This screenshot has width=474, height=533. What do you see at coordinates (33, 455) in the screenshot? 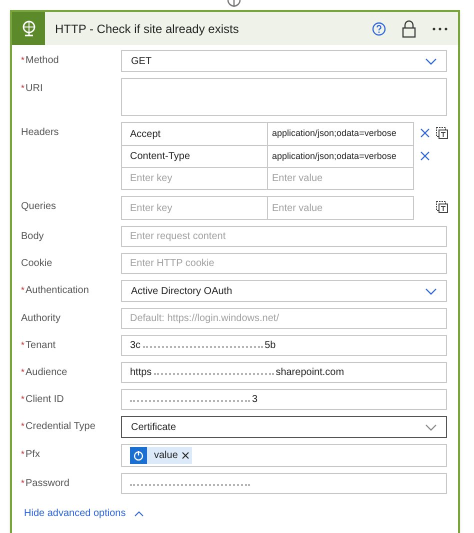
I see `field-label: Pfx` at bounding box center [33, 455].